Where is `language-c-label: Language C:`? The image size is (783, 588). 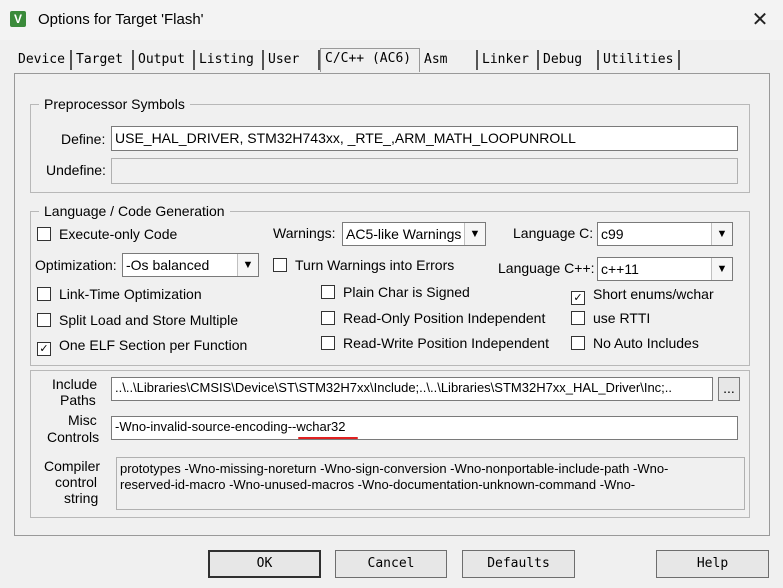 language-c-label: Language C: is located at coordinates (553, 233).